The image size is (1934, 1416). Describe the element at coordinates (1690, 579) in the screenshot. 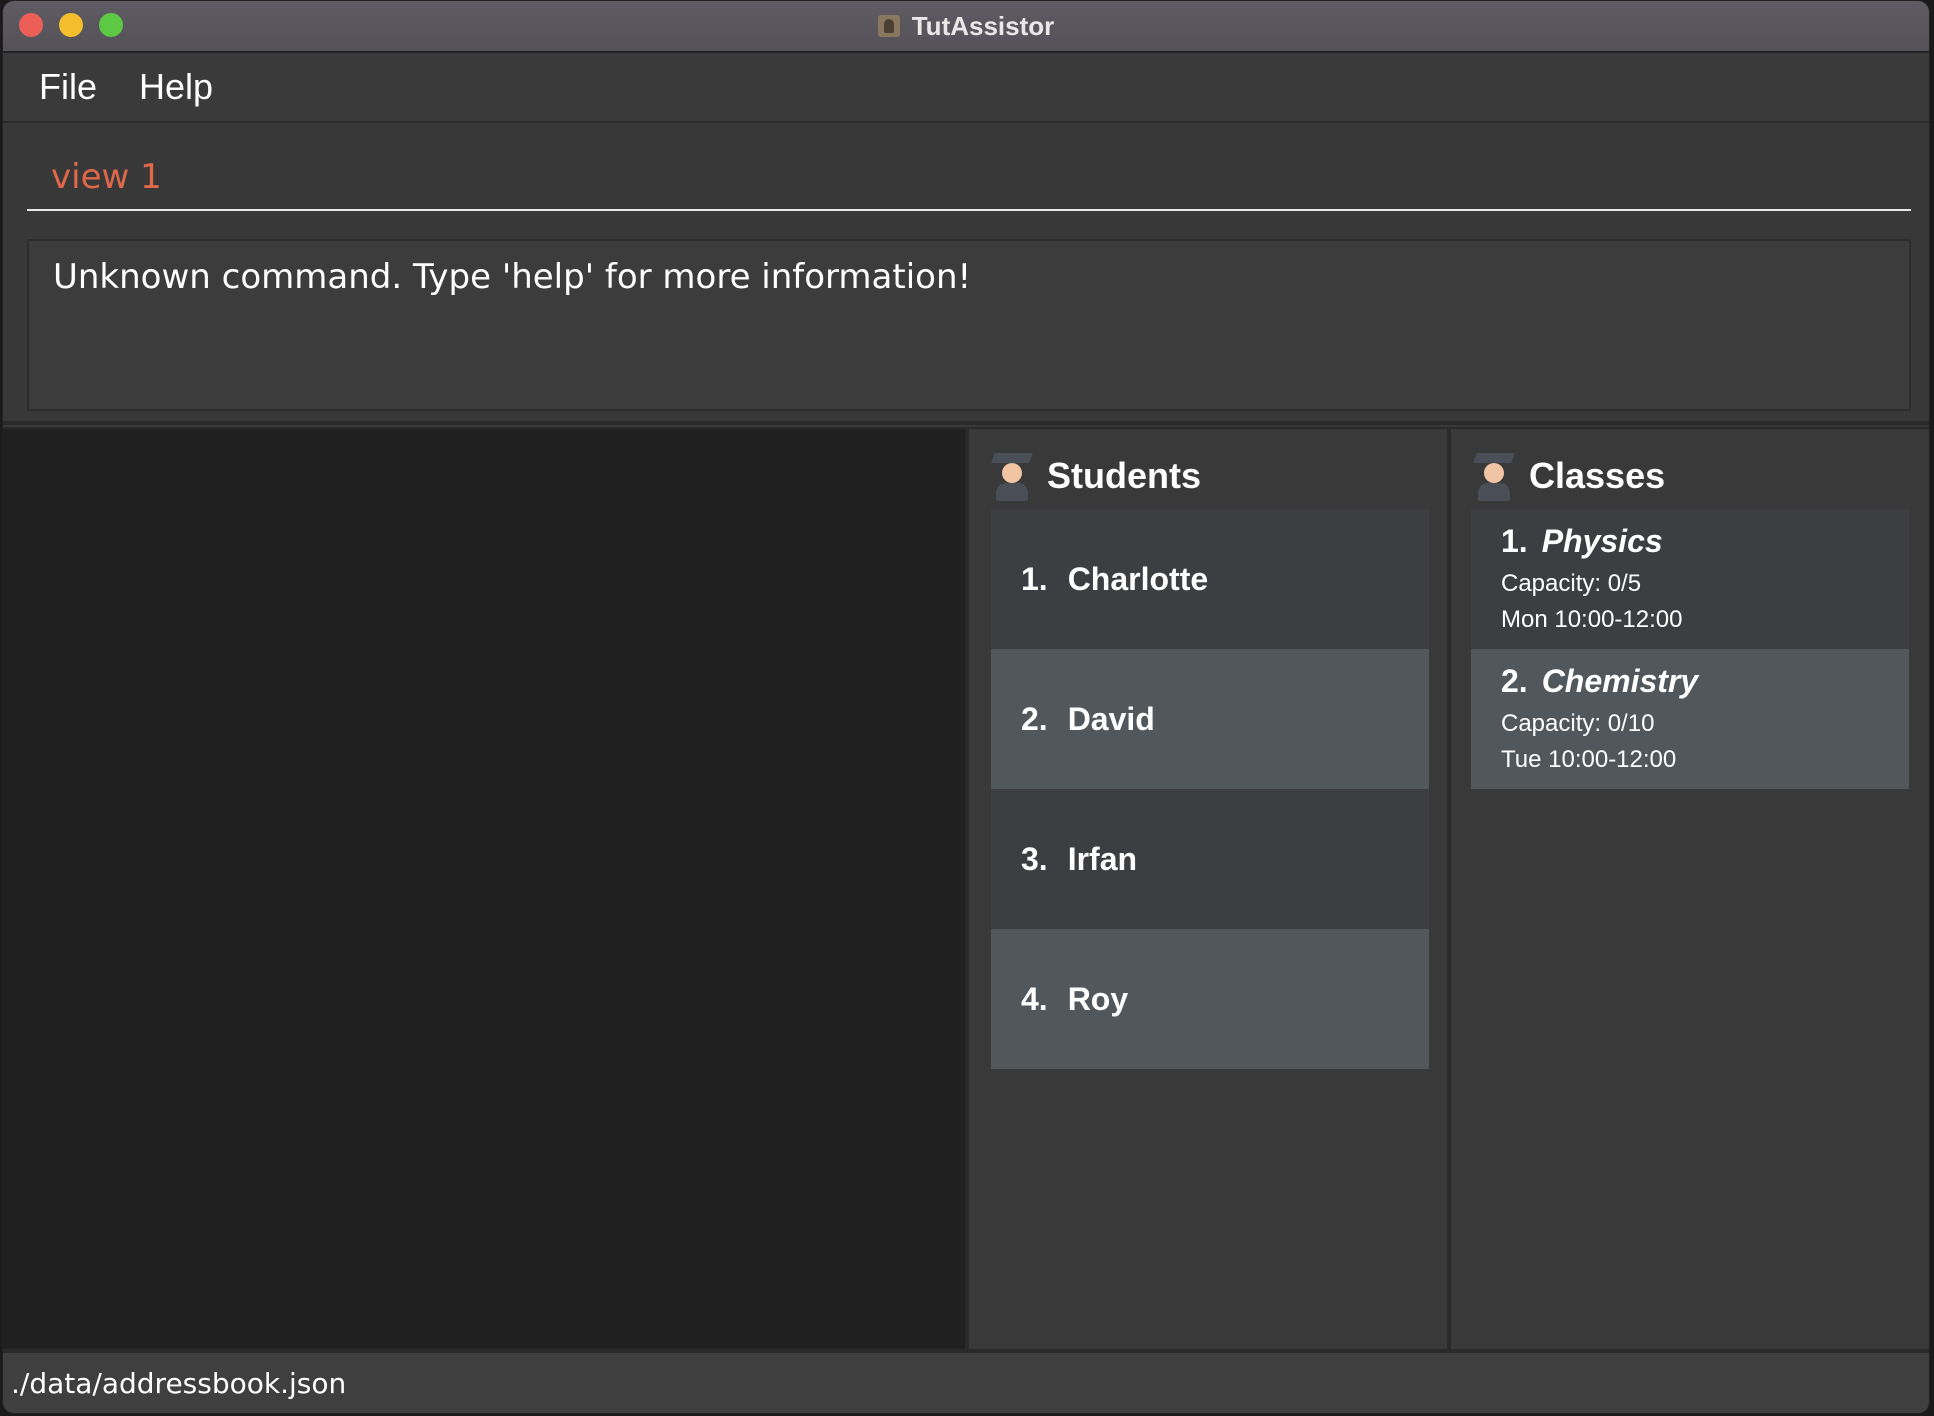

I see `class-list-item: 1. Physics Capacity: 0/5 Mon 10:00-12:00` at that location.